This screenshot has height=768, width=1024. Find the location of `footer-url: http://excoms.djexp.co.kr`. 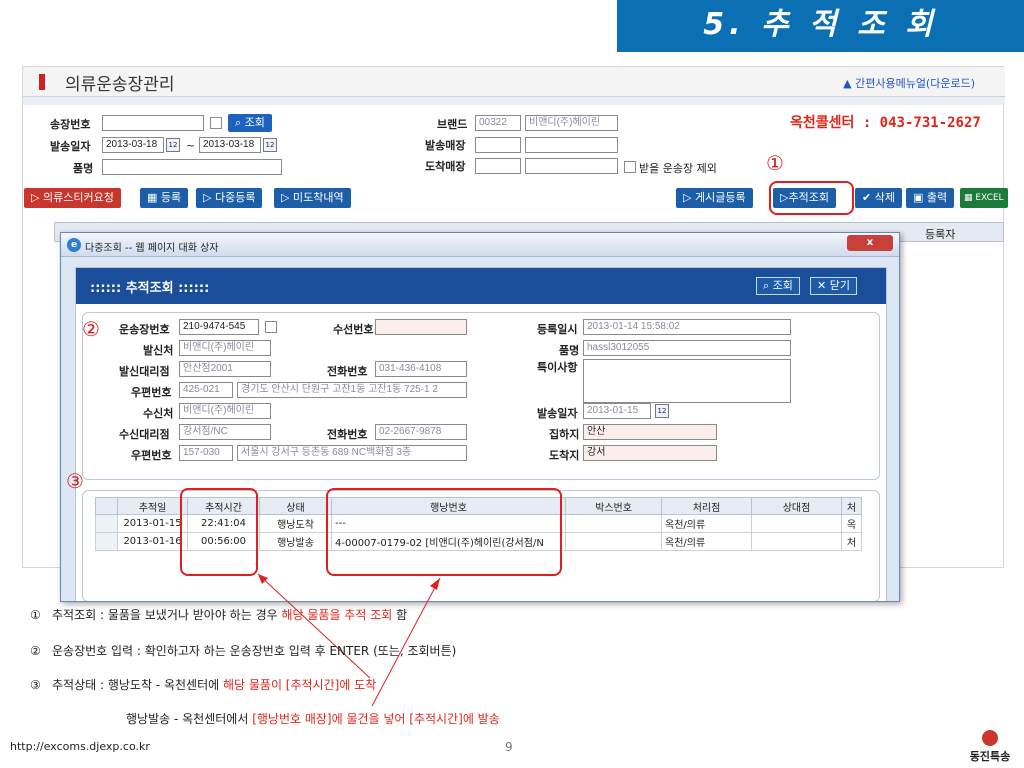

footer-url: http://excoms.djexp.co.kr is located at coordinates (80, 746).